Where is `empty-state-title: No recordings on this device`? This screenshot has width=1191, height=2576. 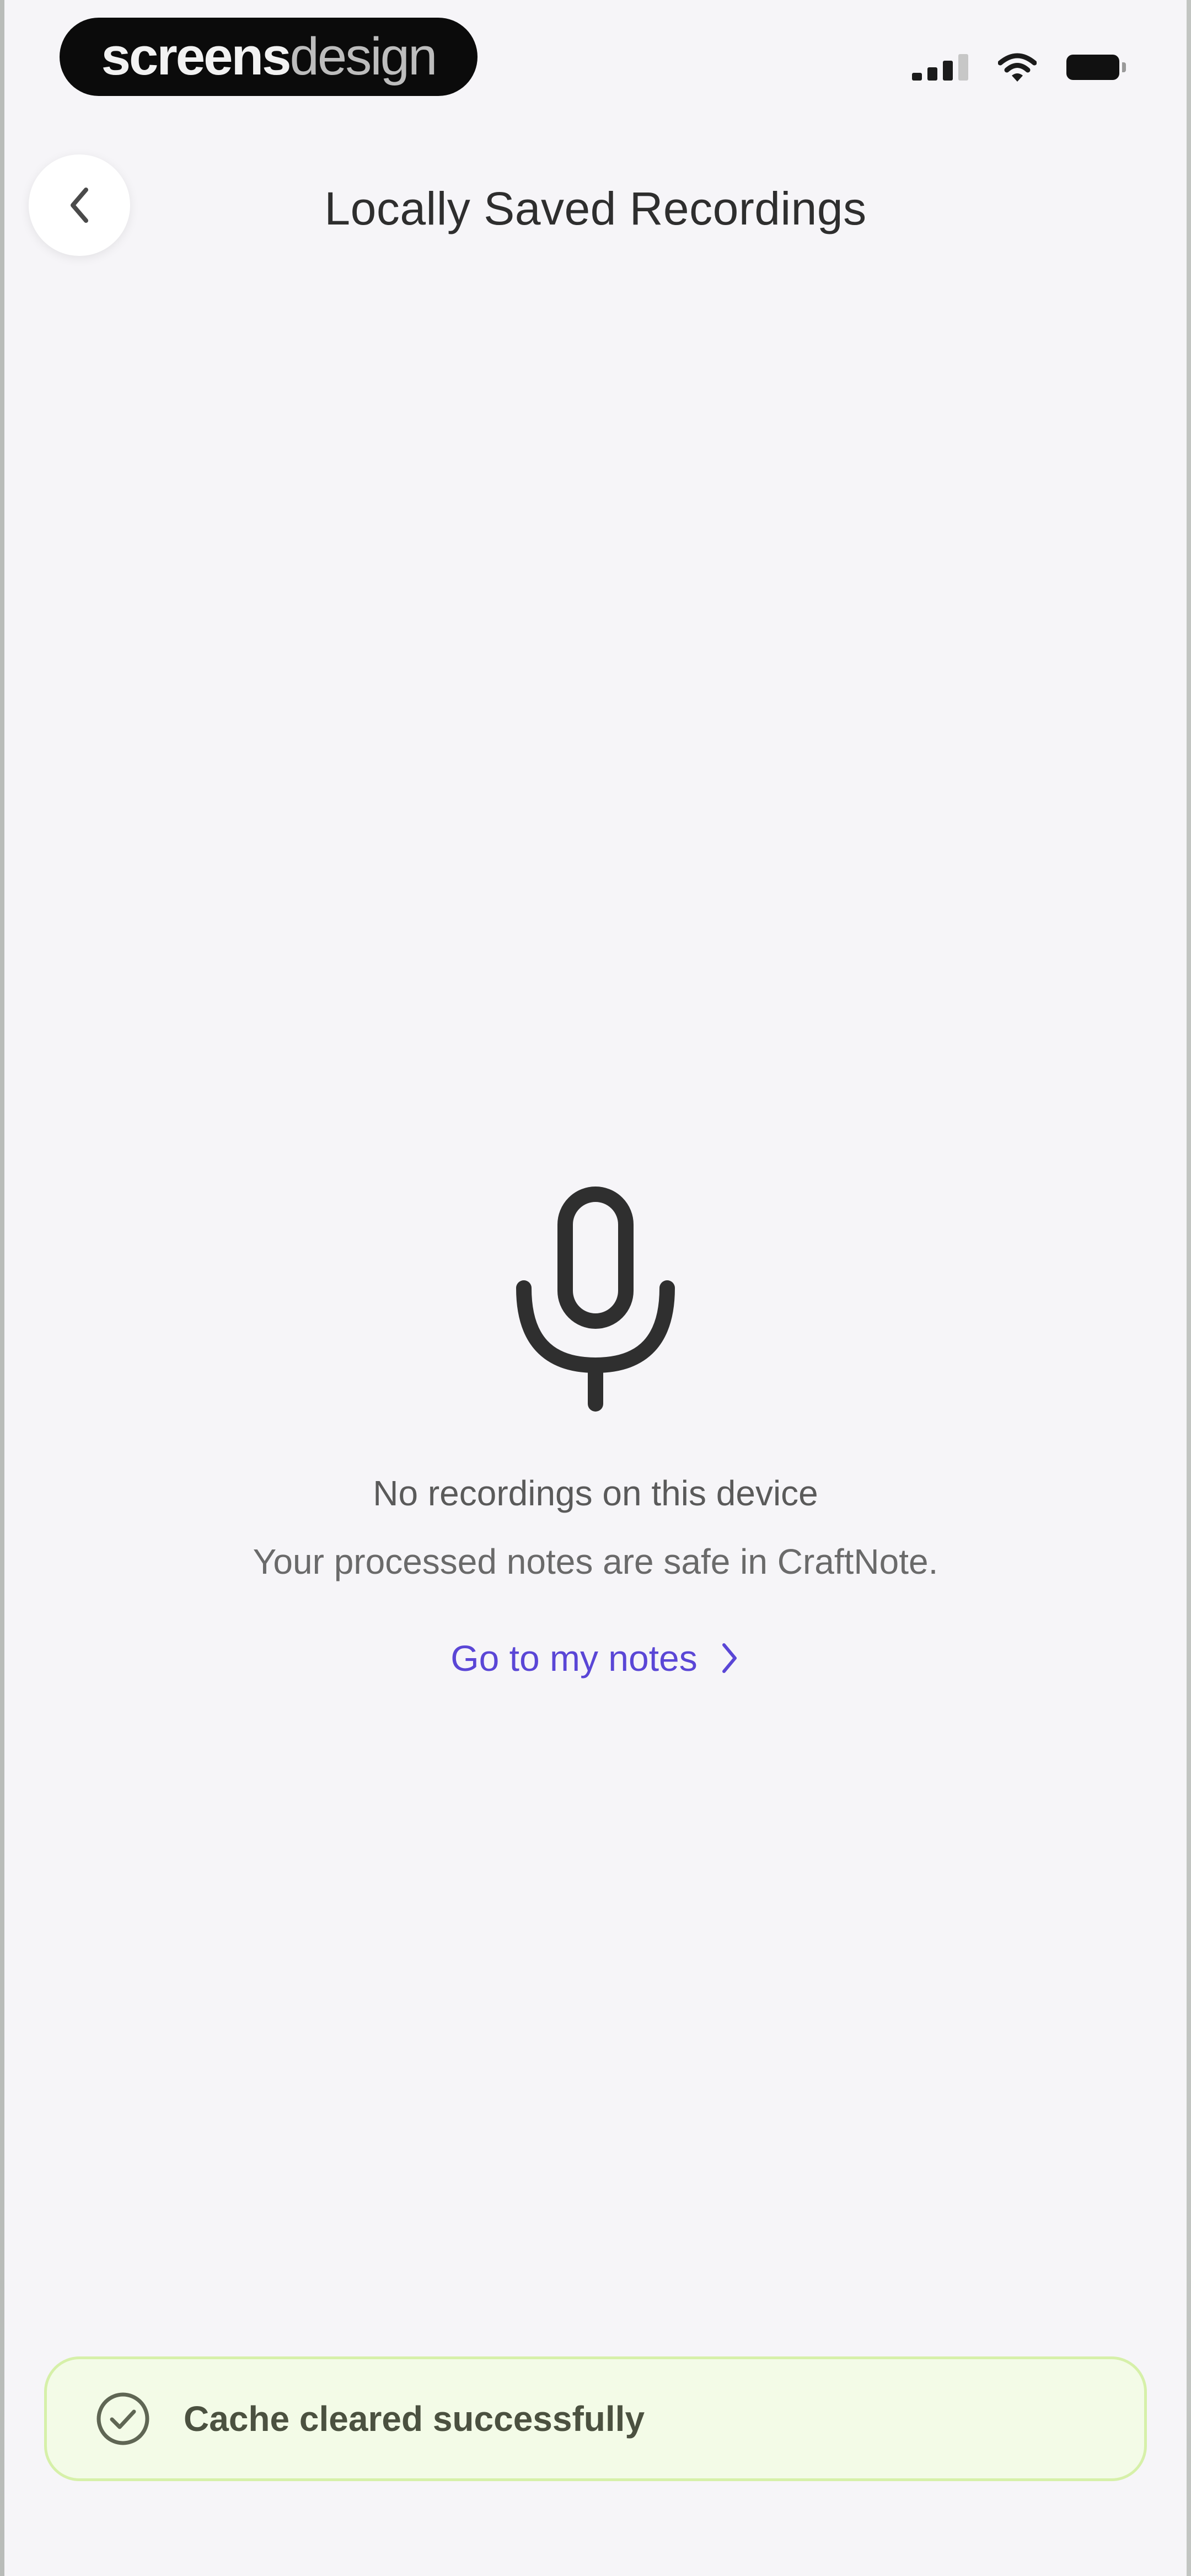
empty-state-title: No recordings on this device is located at coordinates (595, 1493).